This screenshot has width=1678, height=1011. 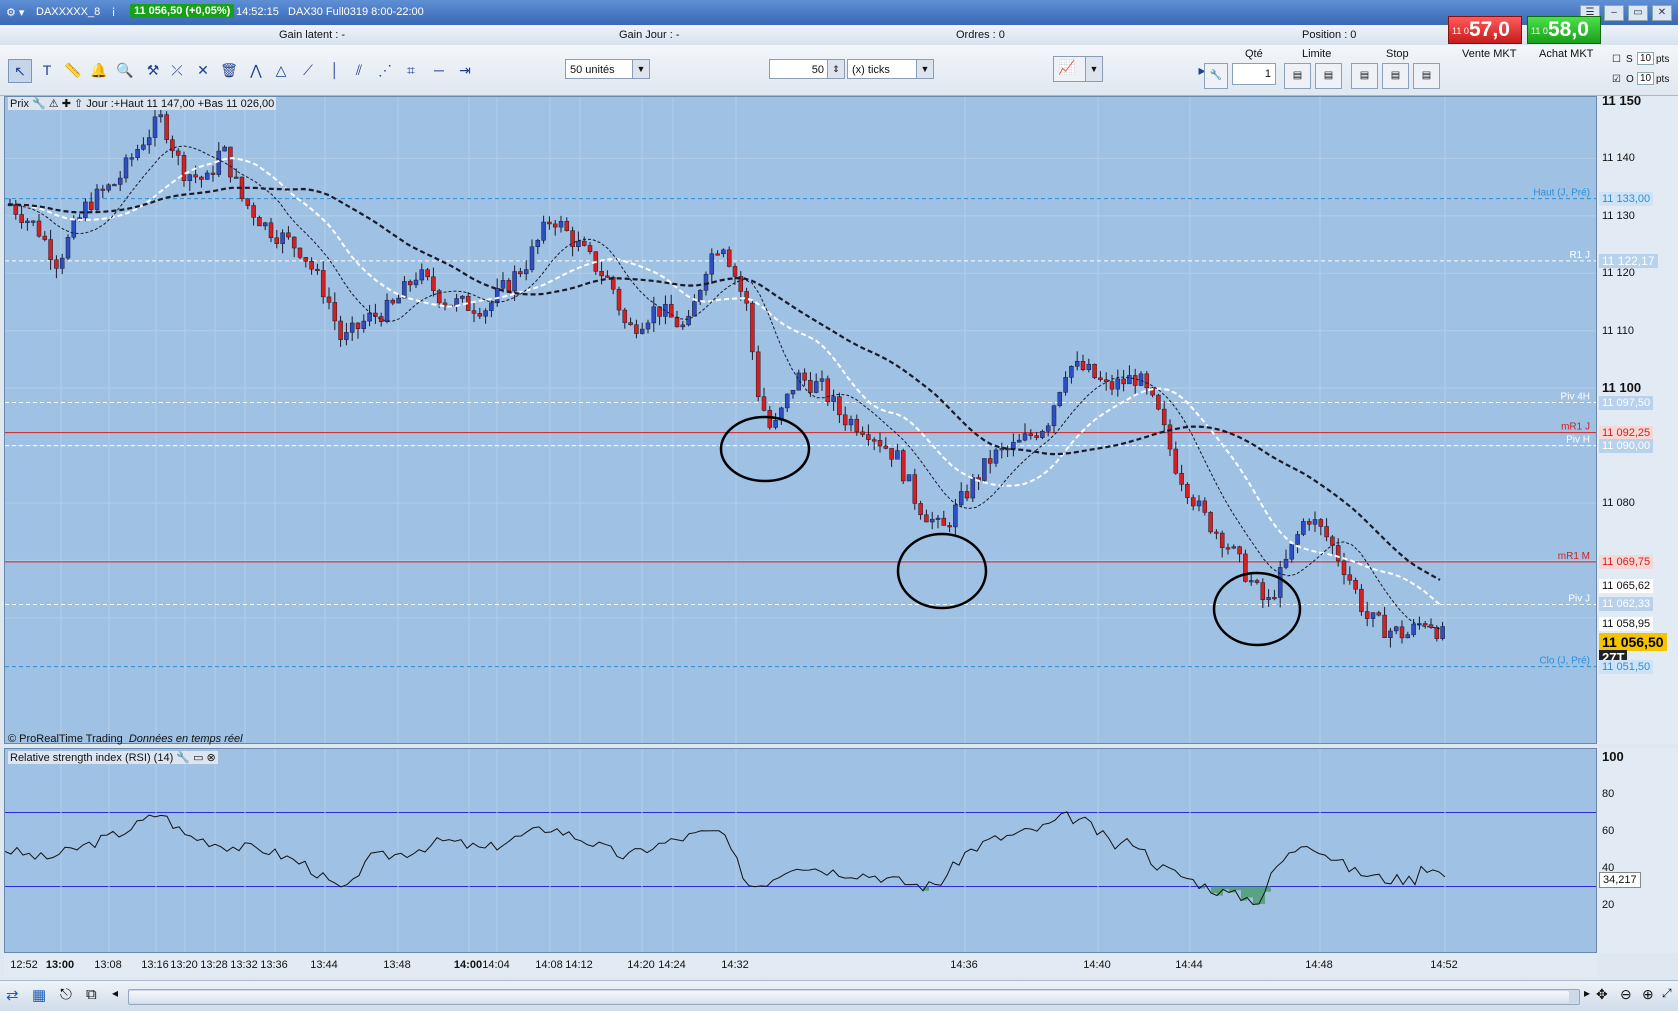 What do you see at coordinates (385, 70) in the screenshot?
I see `fan-icon: ⋰` at bounding box center [385, 70].